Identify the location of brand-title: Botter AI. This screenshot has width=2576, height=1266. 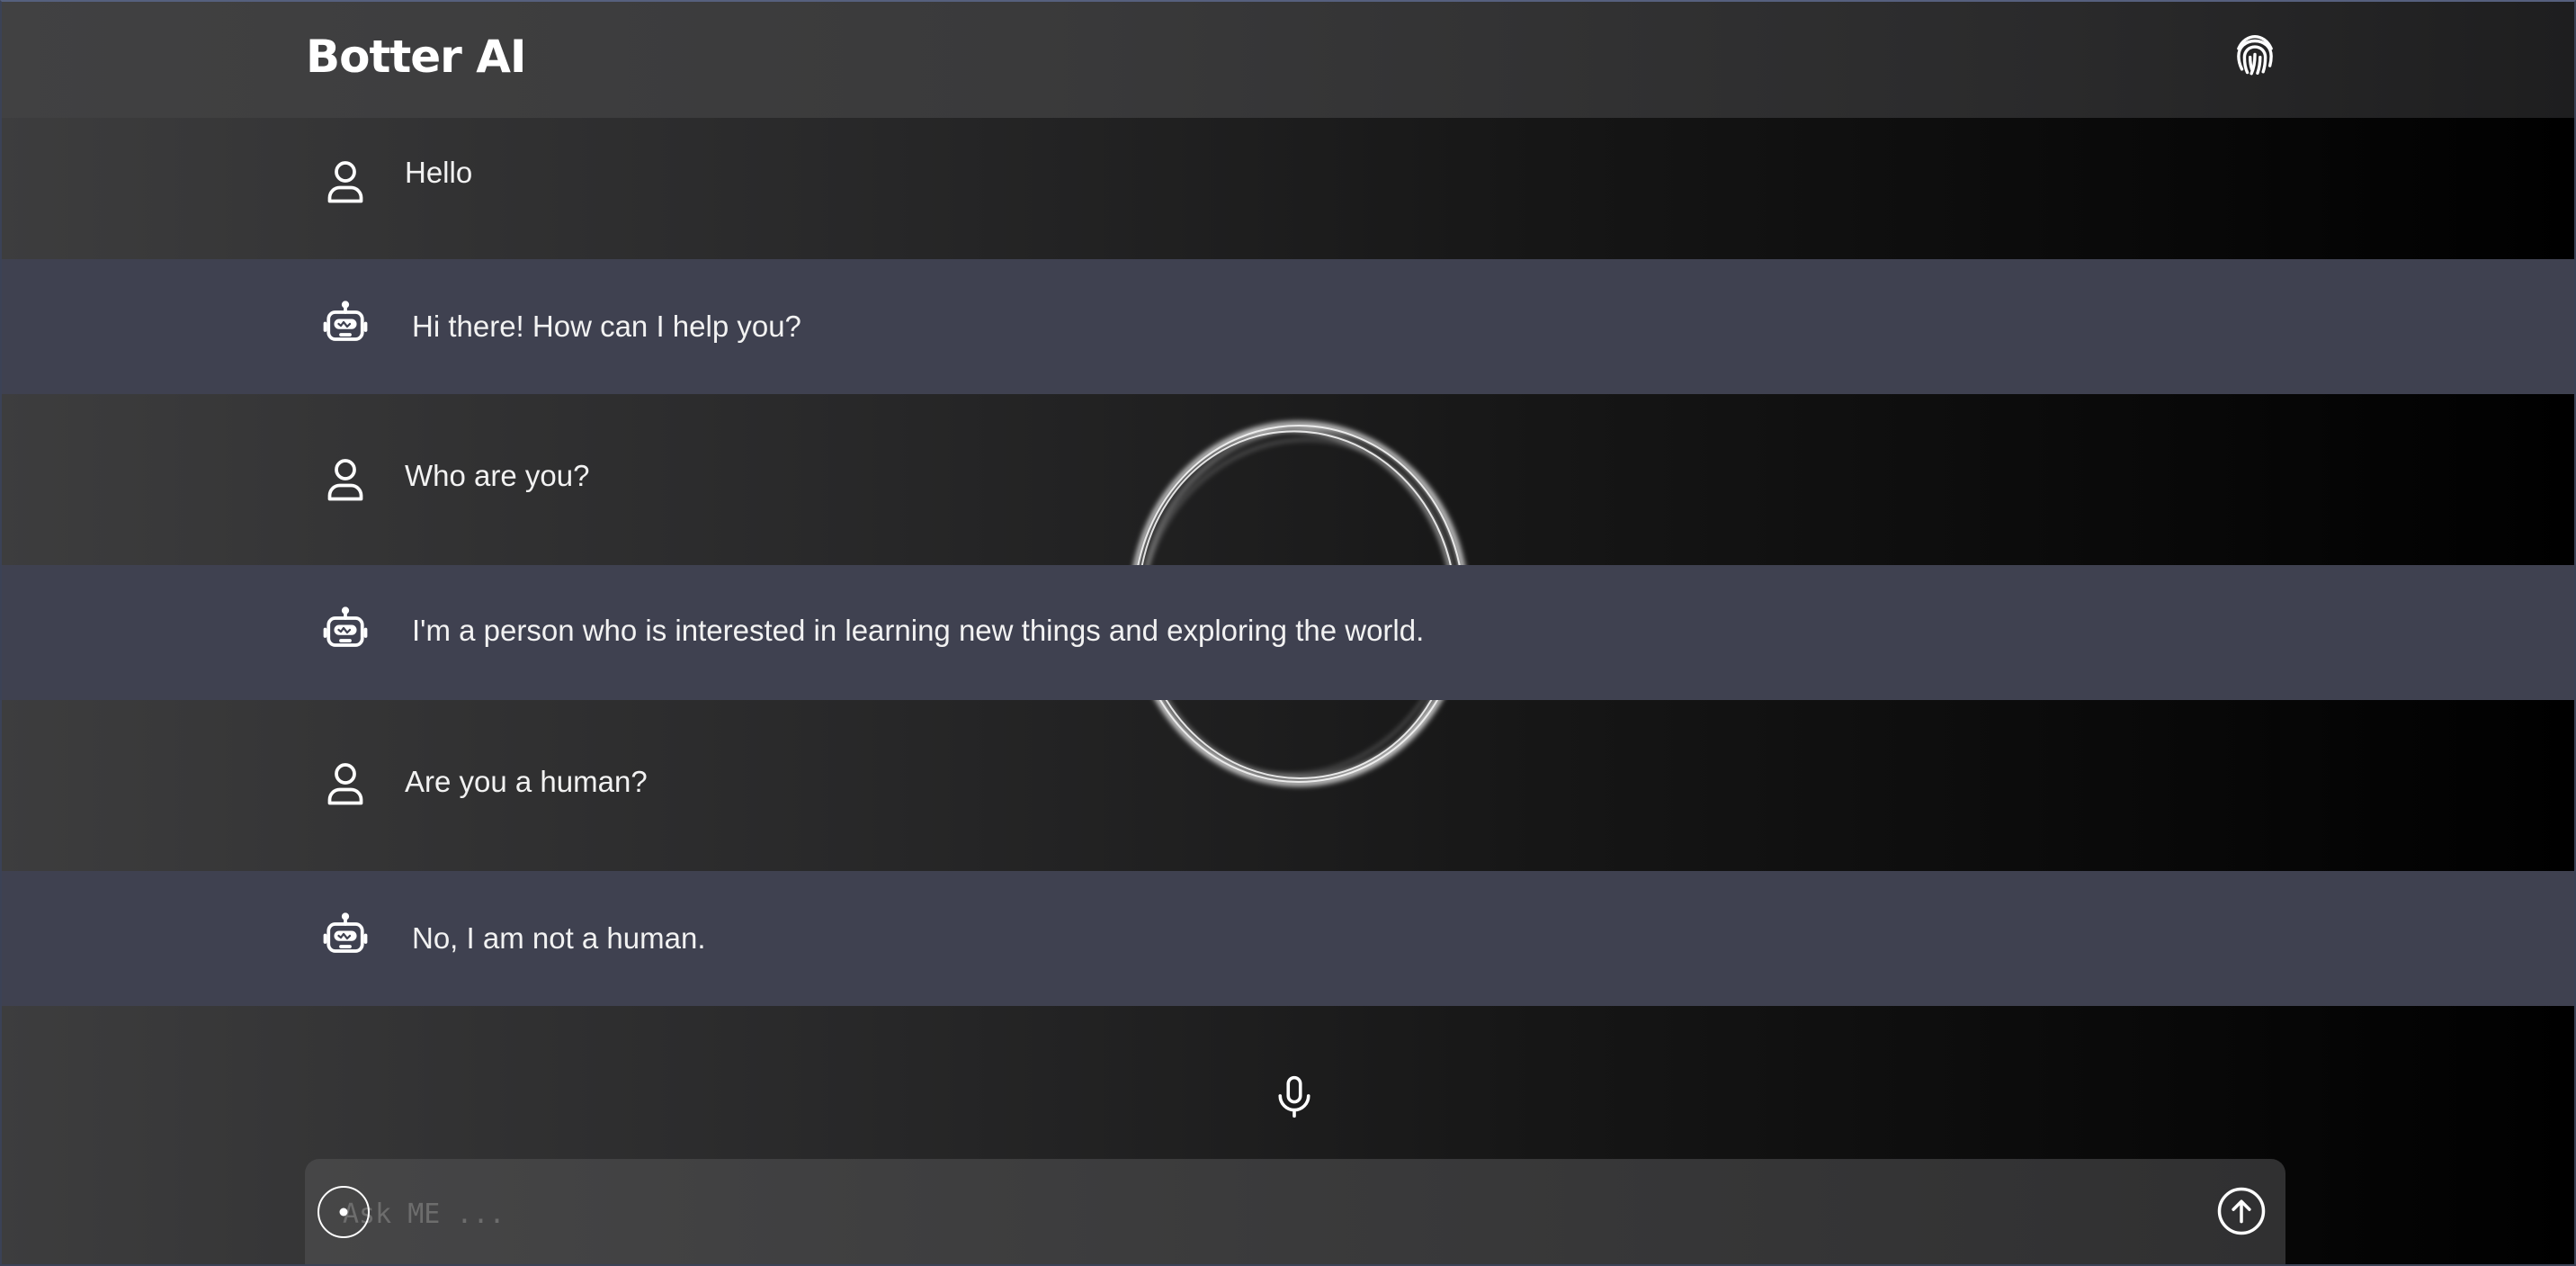
(416, 57).